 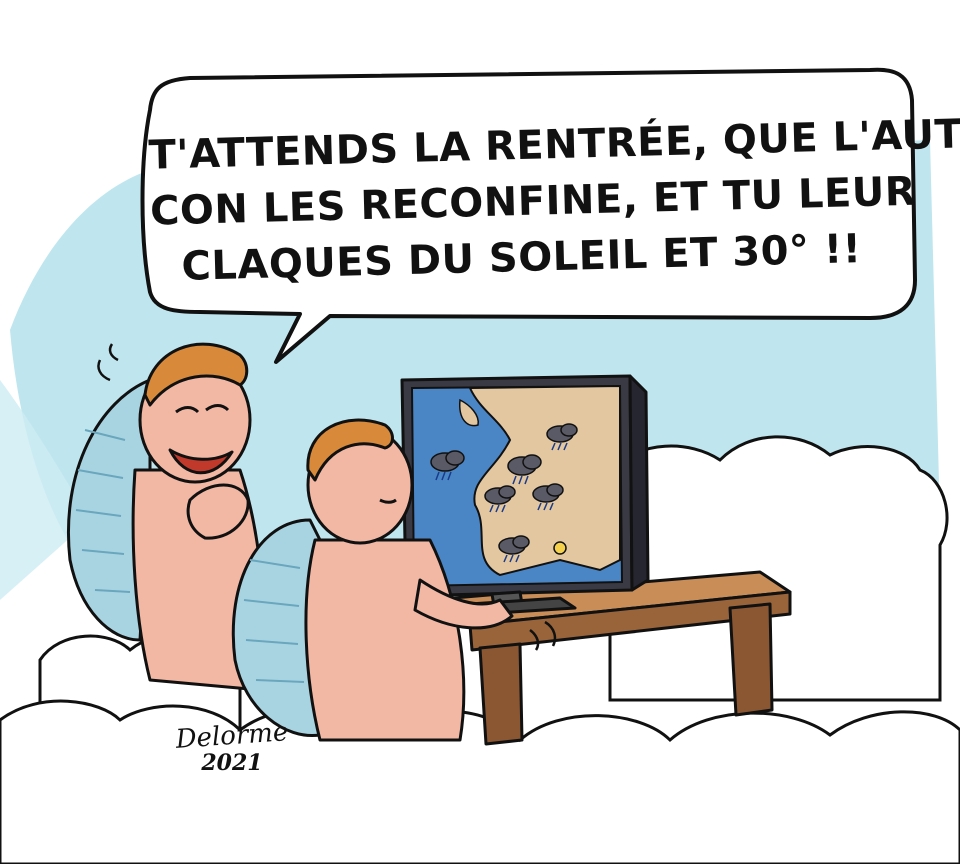 I want to click on artist-signature: Delorme 2021, so click(x=232, y=746).